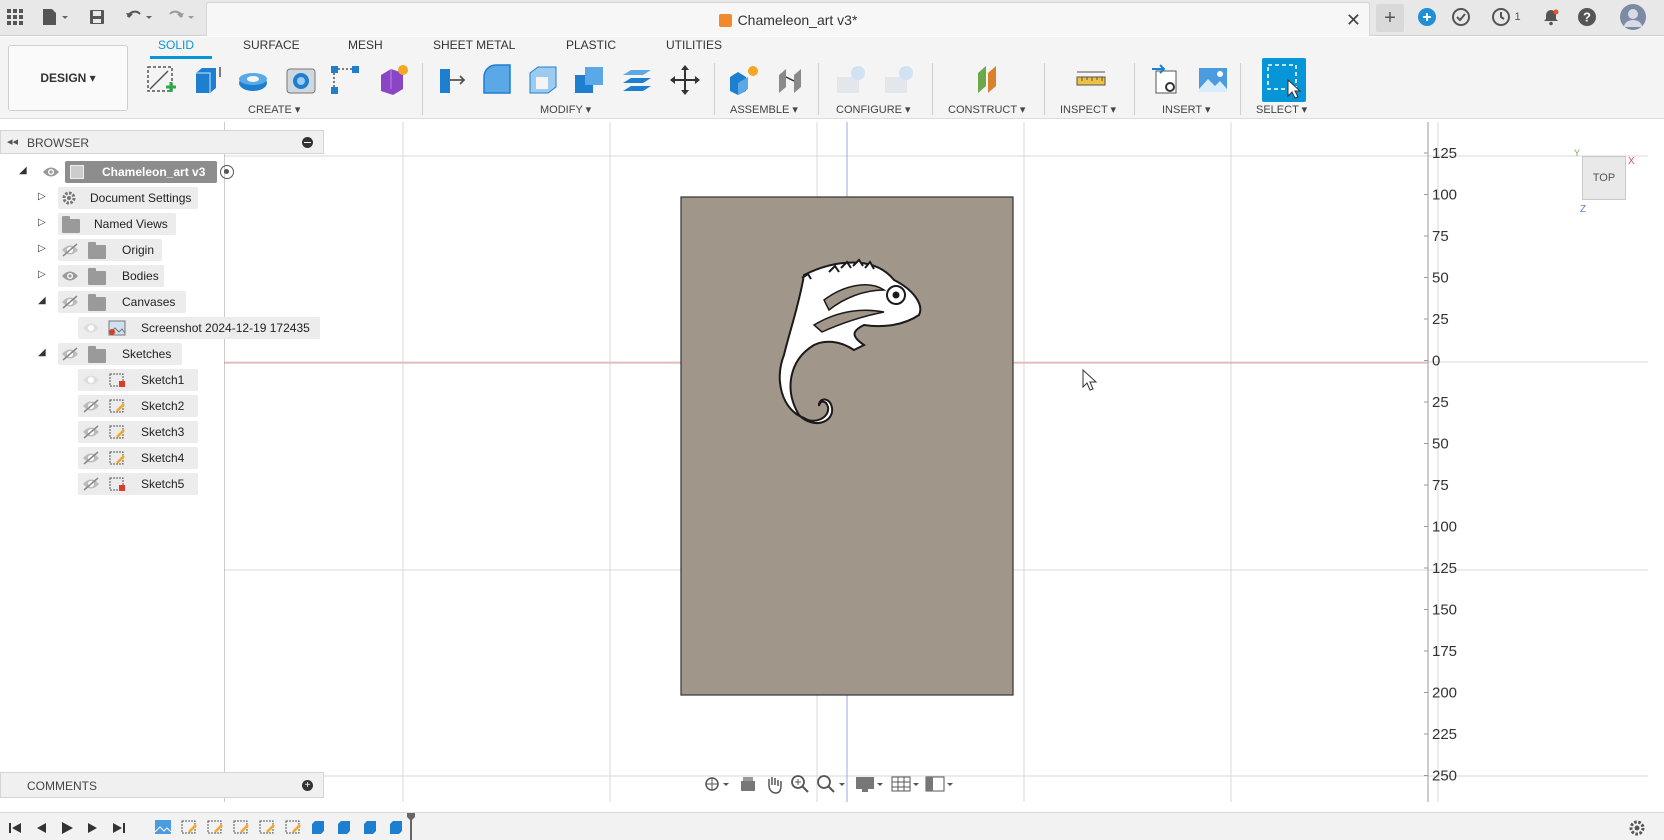 The image size is (1664, 840). I want to click on pattern-icon, so click(345, 80).